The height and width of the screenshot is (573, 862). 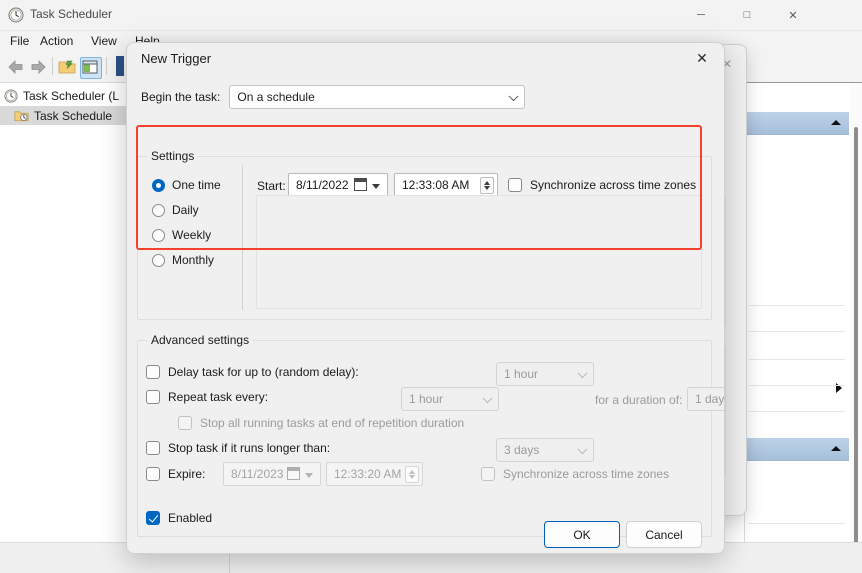 What do you see at coordinates (56, 41) in the screenshot?
I see `menu-item-action: Action` at bounding box center [56, 41].